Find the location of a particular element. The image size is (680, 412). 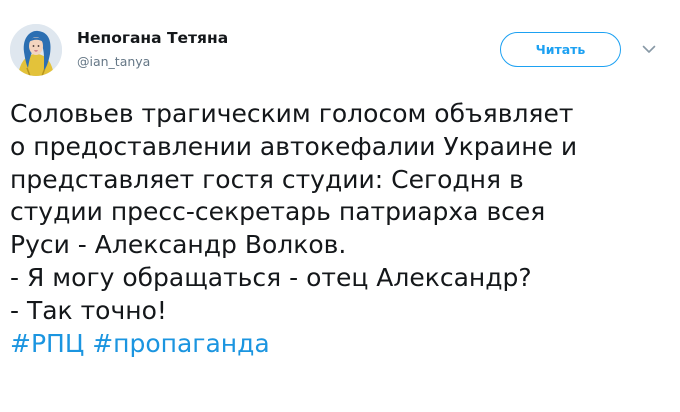

more-menu-button is located at coordinates (649, 49).